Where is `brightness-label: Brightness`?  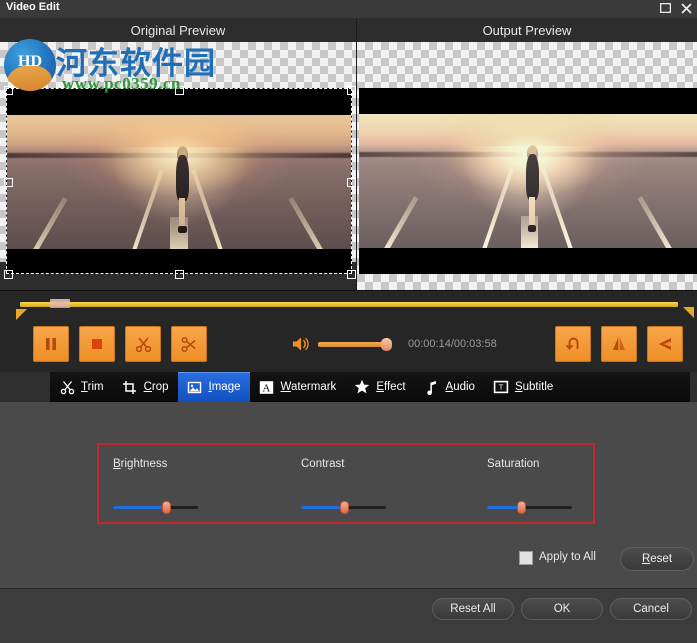
brightness-label: Brightness is located at coordinates (140, 464).